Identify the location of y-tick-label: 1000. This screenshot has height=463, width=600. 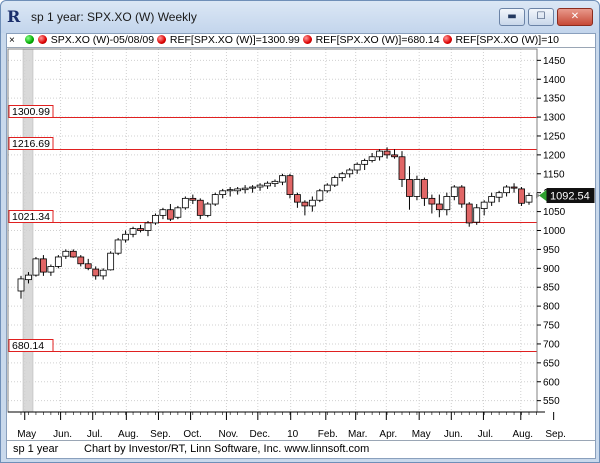
(554, 231).